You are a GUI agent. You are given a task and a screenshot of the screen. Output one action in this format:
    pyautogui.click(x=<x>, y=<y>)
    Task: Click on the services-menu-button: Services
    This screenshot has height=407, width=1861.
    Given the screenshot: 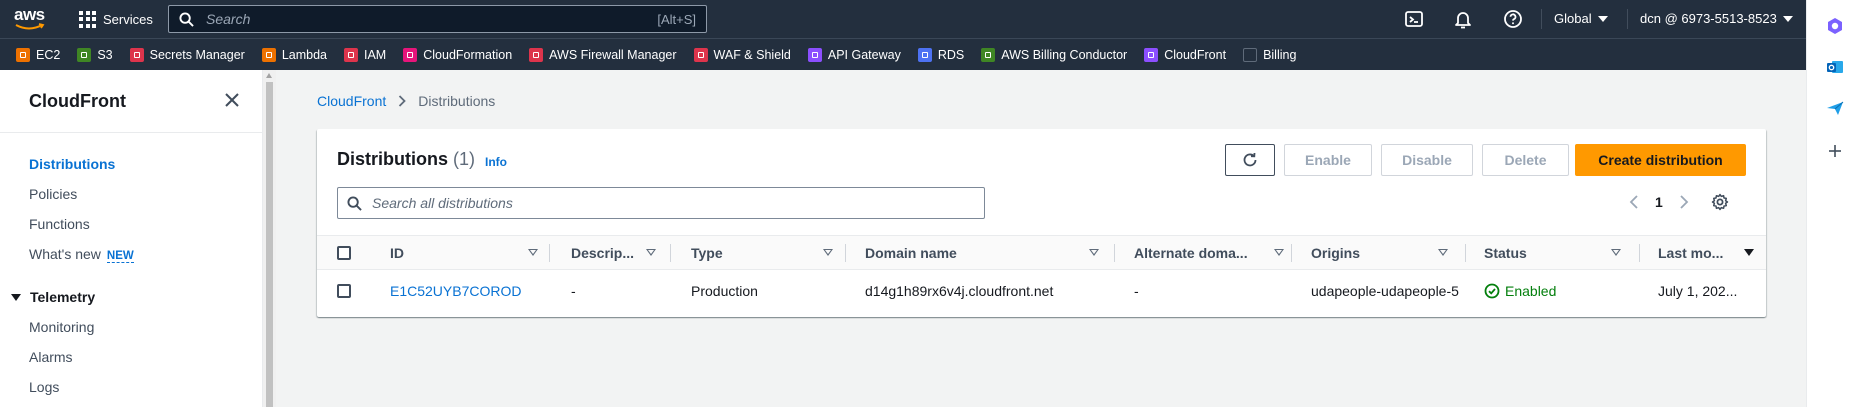 What is the action you would take?
    pyautogui.click(x=116, y=19)
    